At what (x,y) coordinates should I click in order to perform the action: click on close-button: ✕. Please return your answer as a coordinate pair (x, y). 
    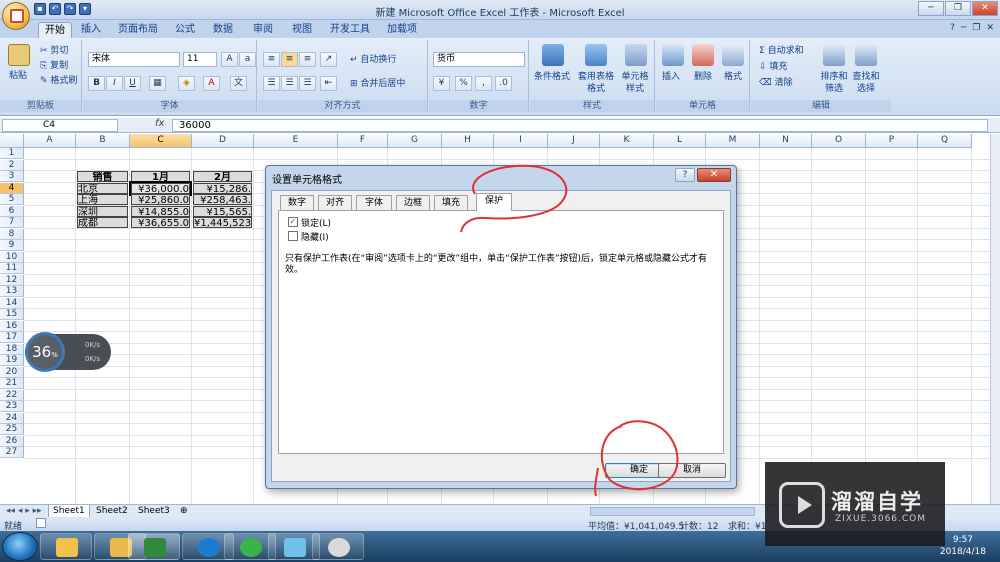
    Looking at the image, I should click on (985, 8).